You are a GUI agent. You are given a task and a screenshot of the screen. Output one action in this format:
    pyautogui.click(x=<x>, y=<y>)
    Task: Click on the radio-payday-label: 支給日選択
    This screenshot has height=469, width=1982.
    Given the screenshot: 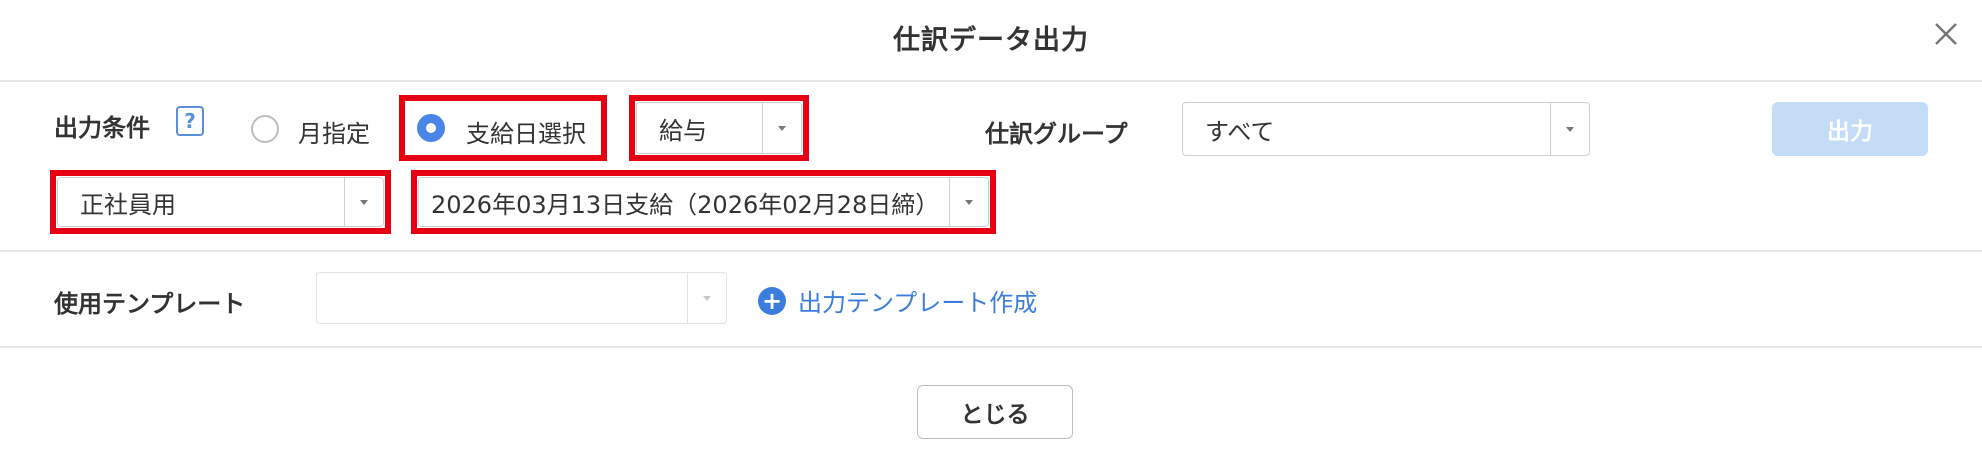 What is the action you would take?
    pyautogui.click(x=526, y=131)
    